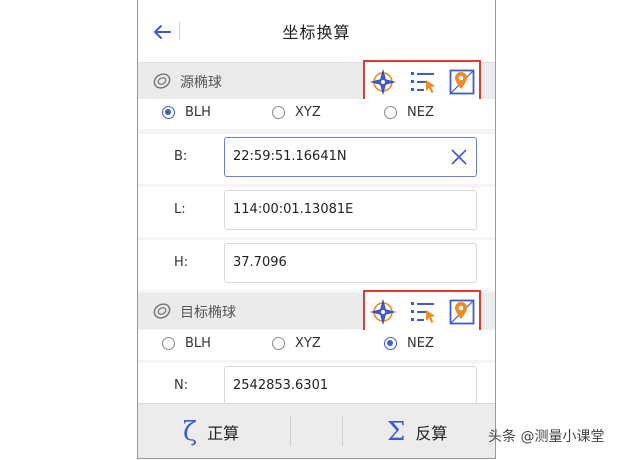 The width and height of the screenshot is (640, 460). What do you see at coordinates (293, 209) in the screenshot?
I see `l-value: 114:00:01.13081E` at bounding box center [293, 209].